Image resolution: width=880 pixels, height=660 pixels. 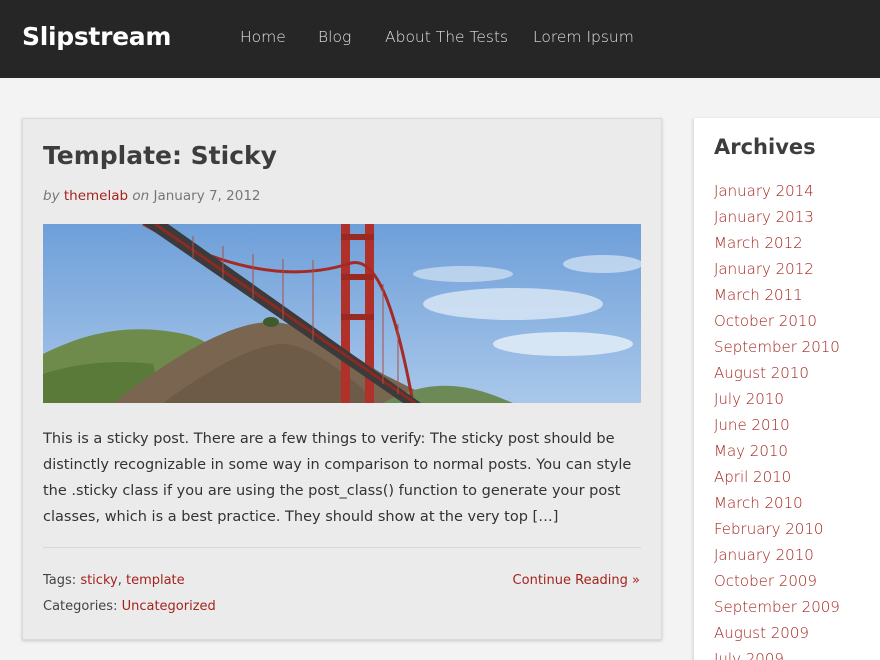 What do you see at coordinates (758, 503) in the screenshot?
I see `archive-link: March 2010` at bounding box center [758, 503].